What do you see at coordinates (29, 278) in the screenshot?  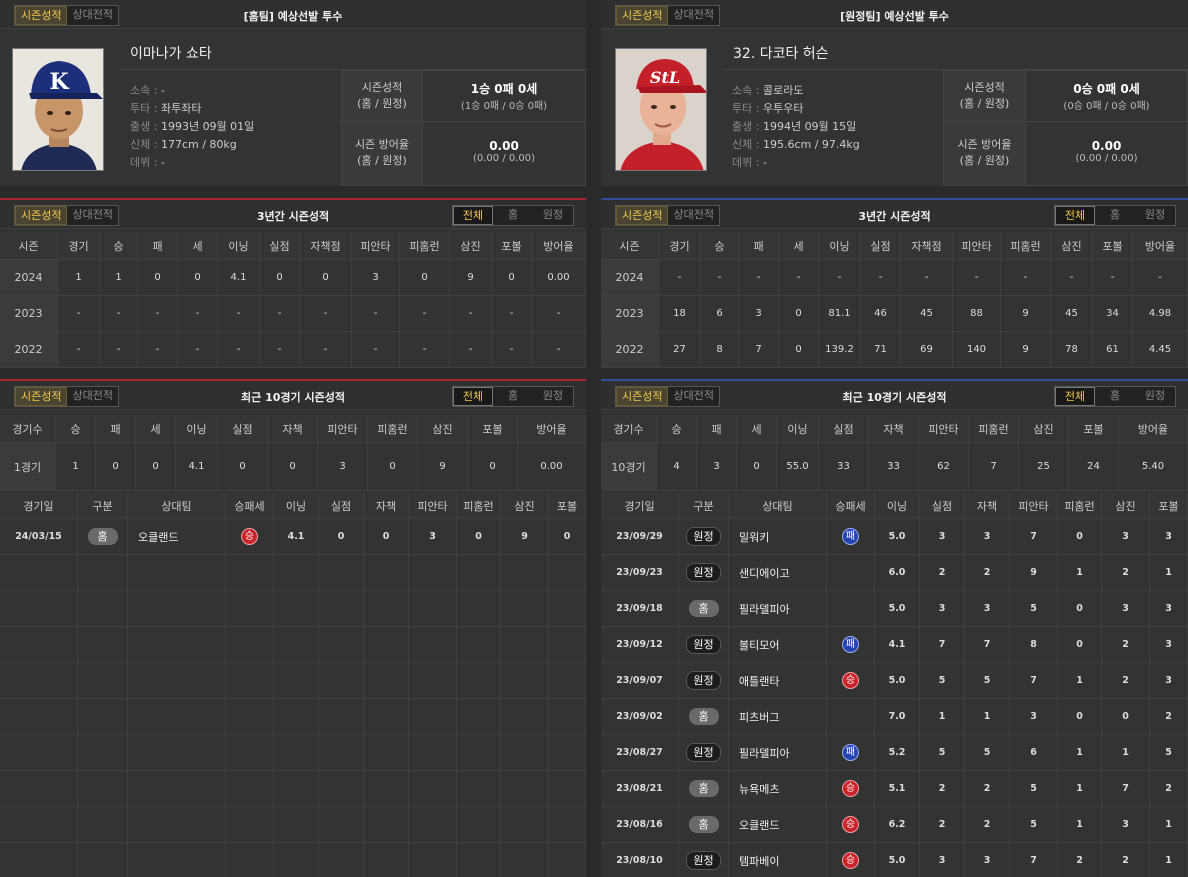 I see `season-year-cell: 2024` at bounding box center [29, 278].